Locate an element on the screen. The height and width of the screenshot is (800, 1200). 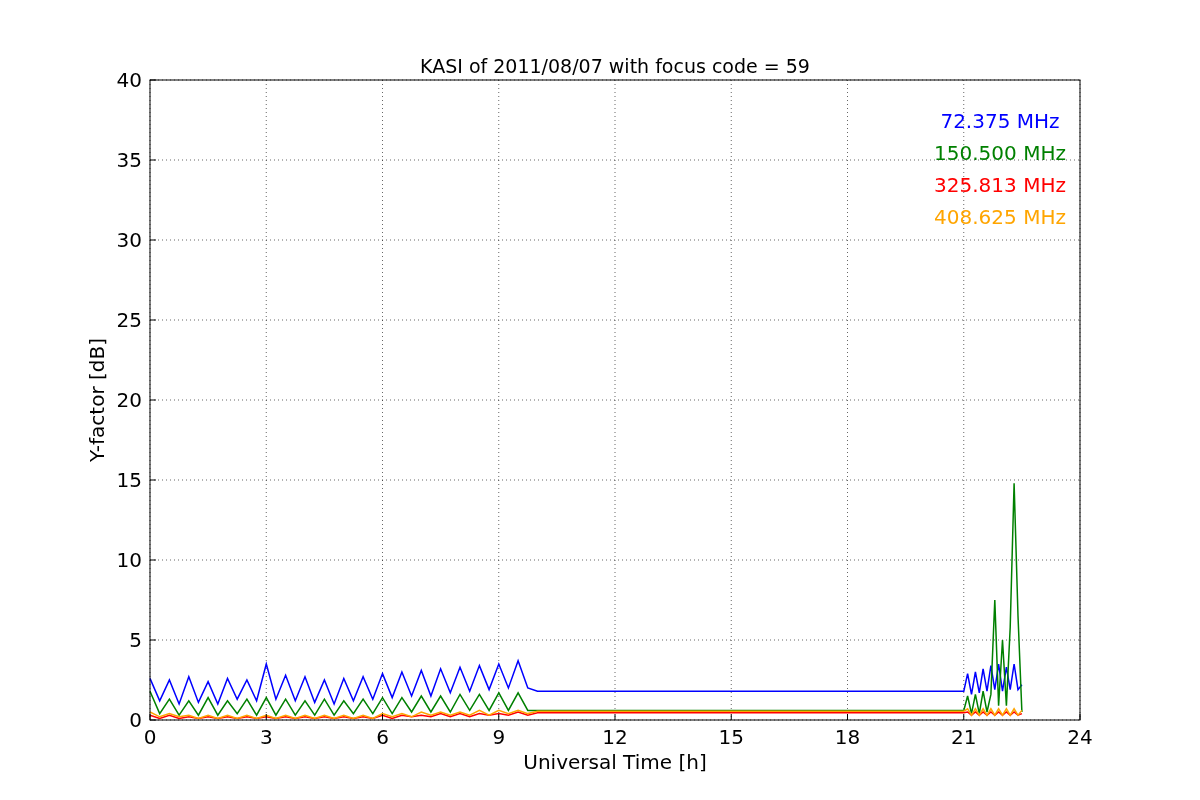
y-tick-label: 15 is located at coordinates (129, 480).